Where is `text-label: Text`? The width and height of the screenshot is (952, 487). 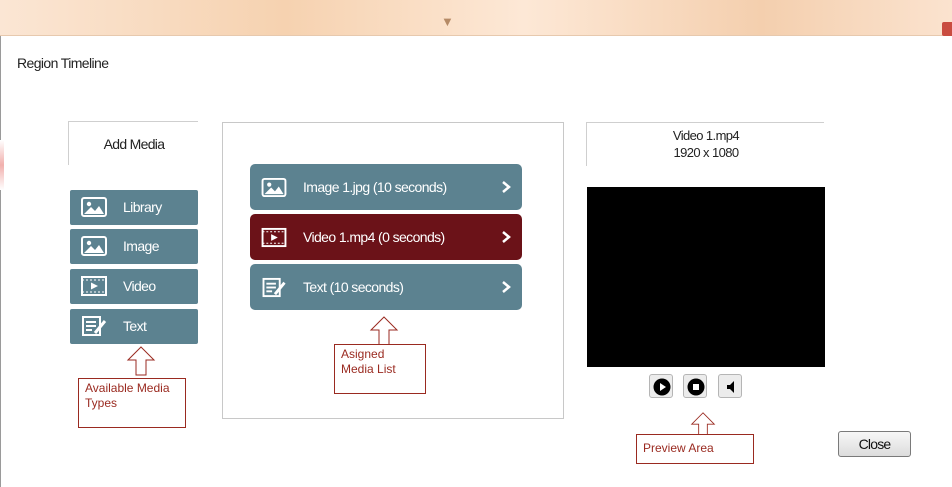 text-label: Text is located at coordinates (135, 326).